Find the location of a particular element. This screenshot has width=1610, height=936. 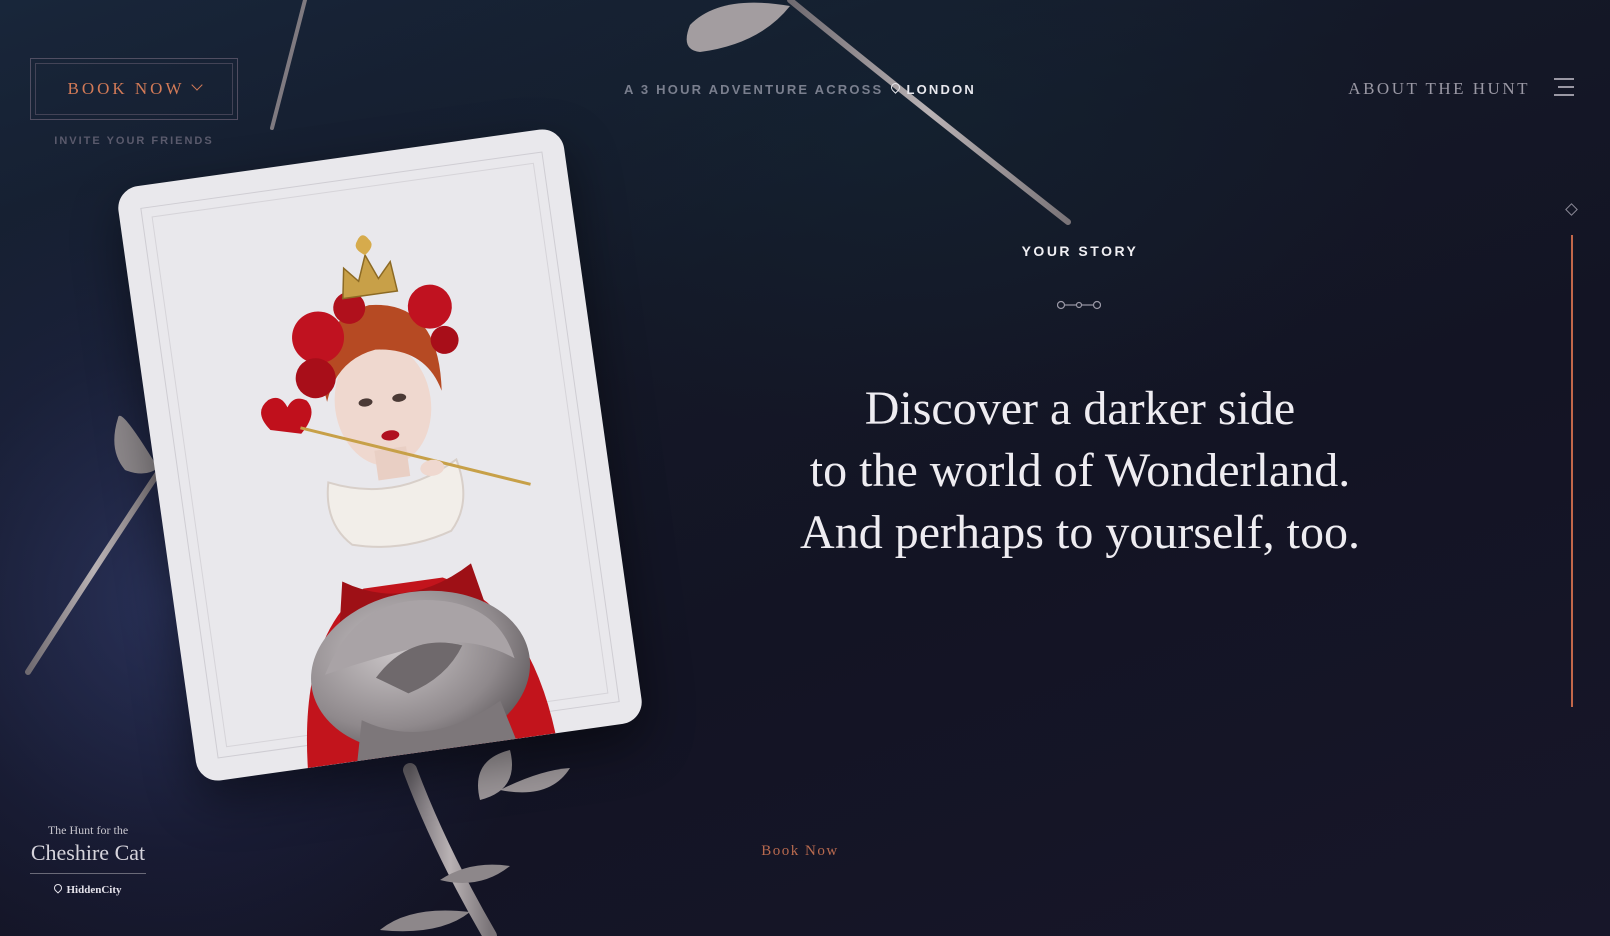

brand-name: HiddenCity is located at coordinates (94, 890).